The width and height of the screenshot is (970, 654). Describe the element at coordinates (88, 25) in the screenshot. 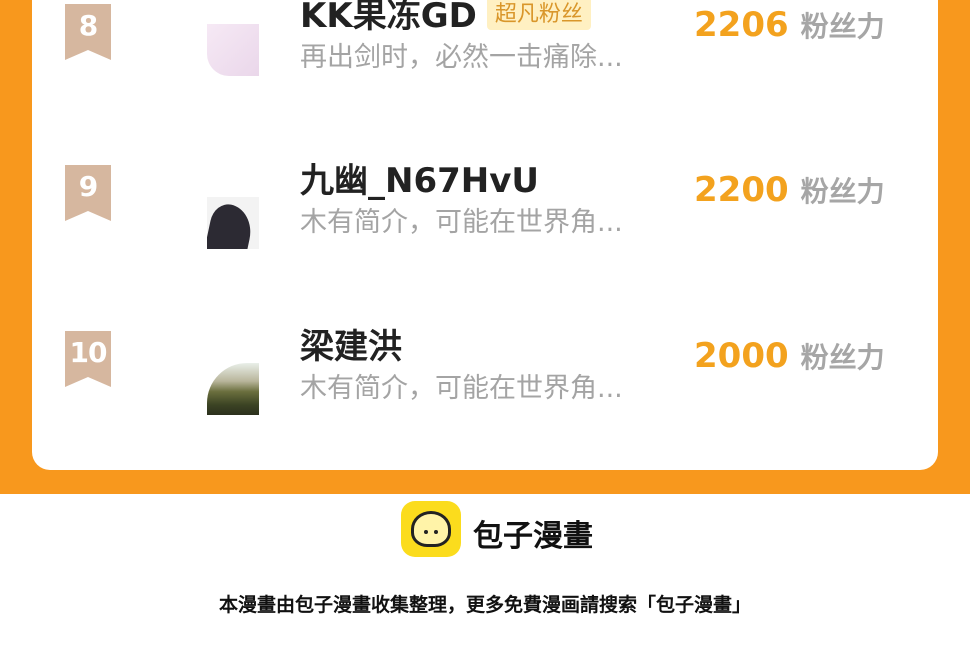

I see `rank-number: 8` at that location.